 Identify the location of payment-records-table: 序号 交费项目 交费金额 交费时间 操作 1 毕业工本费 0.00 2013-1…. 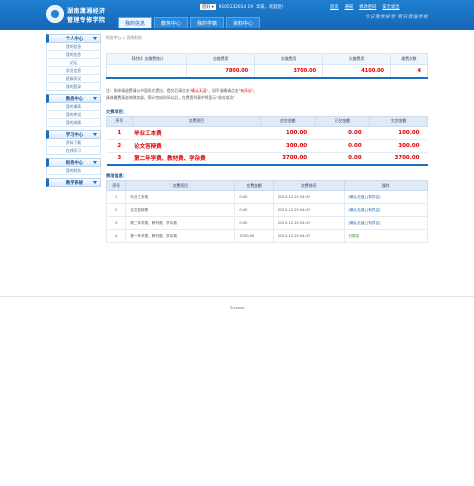
(267, 211).